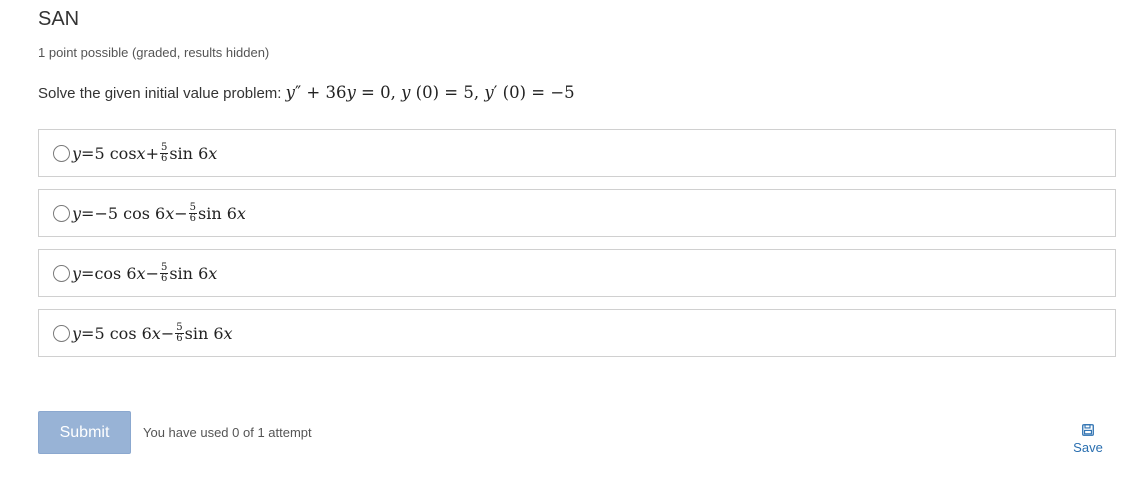 The height and width of the screenshot is (477, 1132). Describe the element at coordinates (430, 92) in the screenshot. I see `ivp-equation: y″ + 36y = 0, y (0) = 5, y′ (0) = −5` at that location.